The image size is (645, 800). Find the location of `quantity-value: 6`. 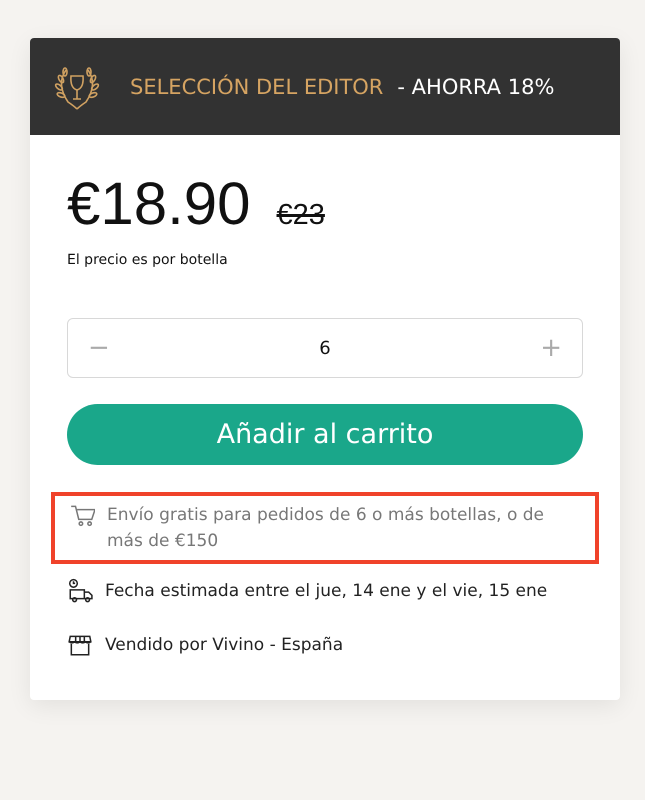

quantity-value: 6 is located at coordinates (325, 348).